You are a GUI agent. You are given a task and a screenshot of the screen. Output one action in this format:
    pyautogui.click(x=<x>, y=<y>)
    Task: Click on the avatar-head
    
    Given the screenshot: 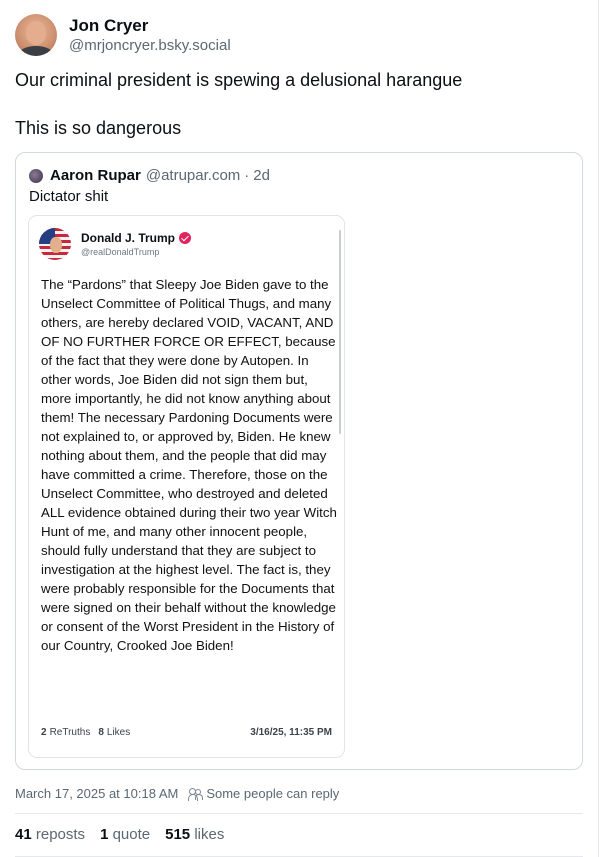 What is the action you would take?
    pyautogui.click(x=56, y=245)
    